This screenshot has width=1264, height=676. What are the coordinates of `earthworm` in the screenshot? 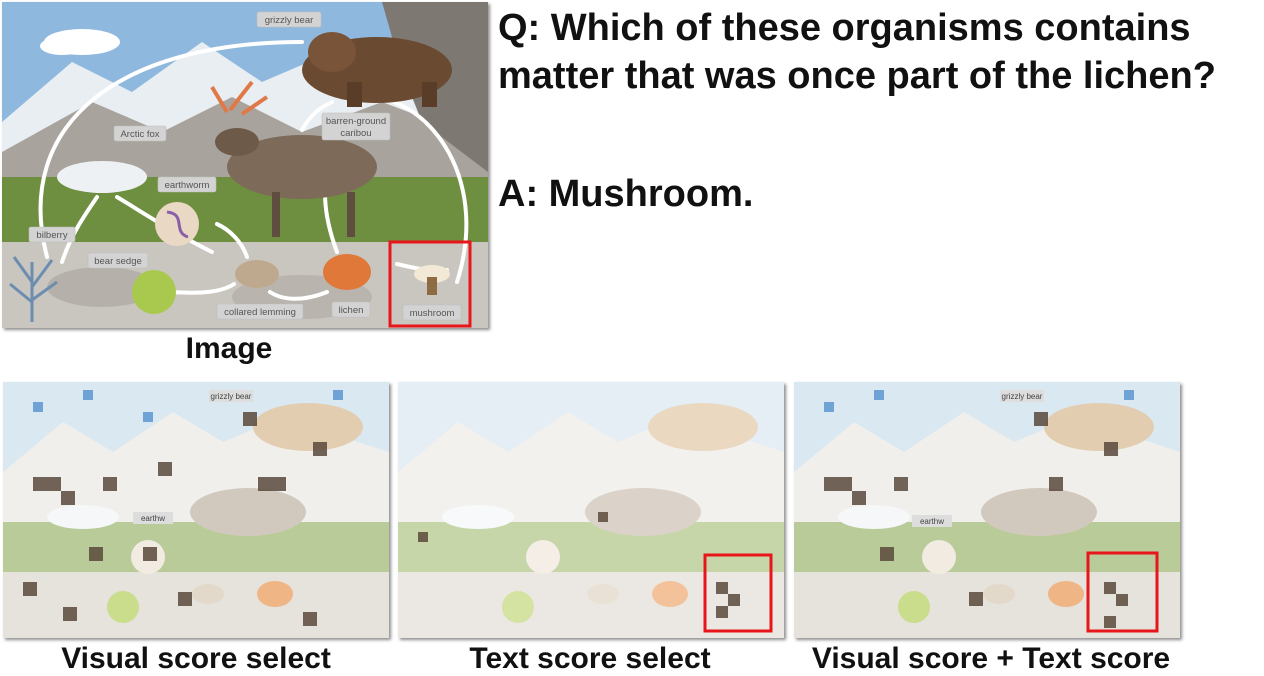 It's located at (177, 224).